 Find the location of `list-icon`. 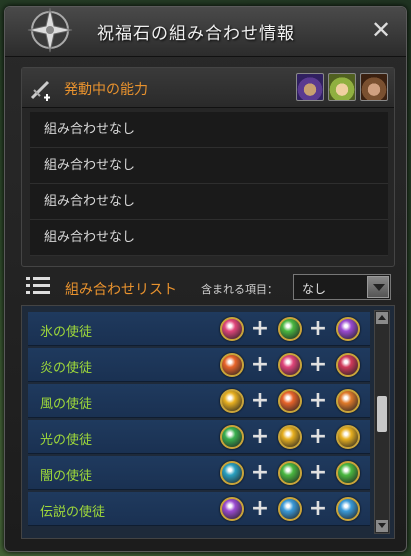

list-icon is located at coordinates (38, 285).